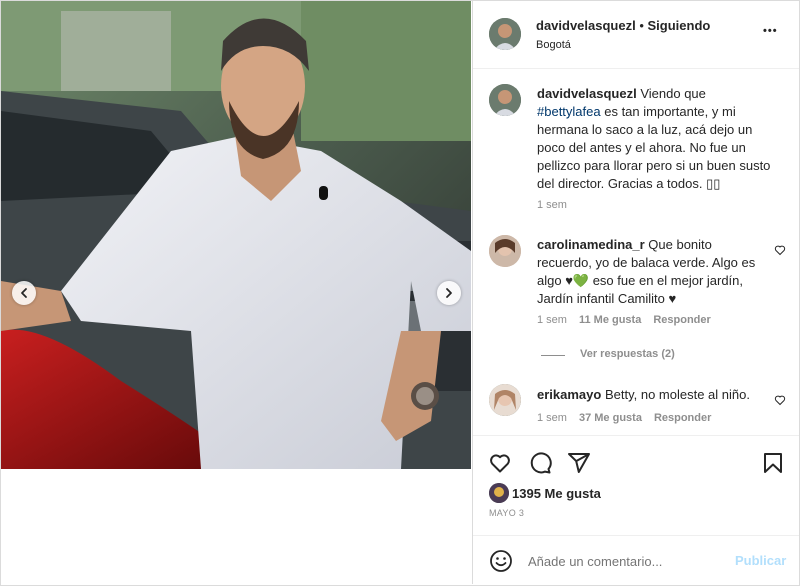 This screenshot has width=800, height=586. What do you see at coordinates (679, 25) in the screenshot?
I see `follow-status-button: Siguiendo` at bounding box center [679, 25].